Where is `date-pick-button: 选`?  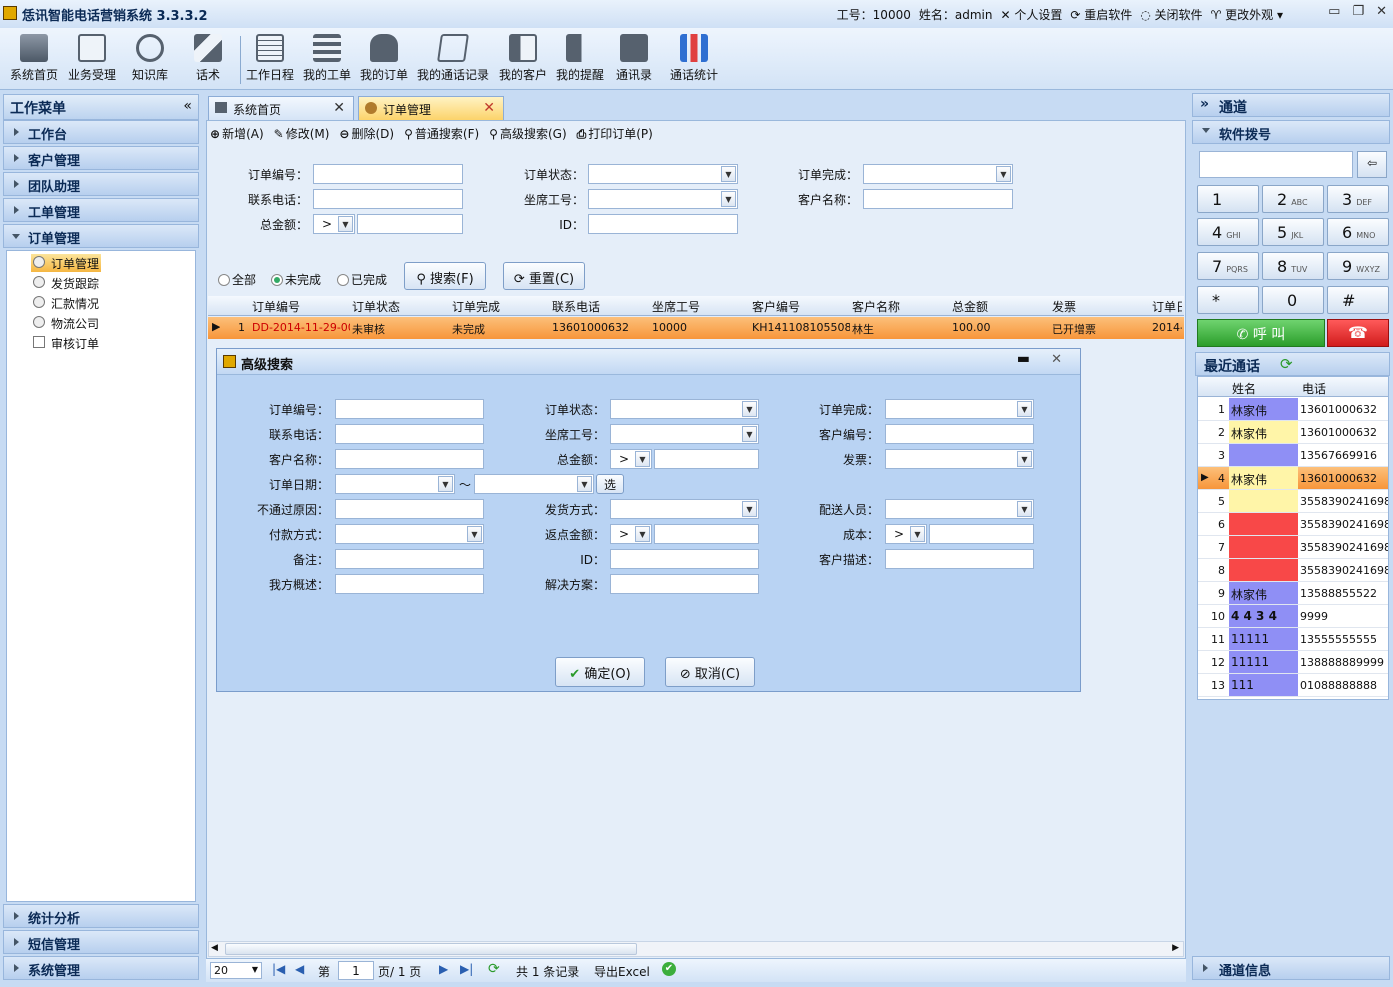 date-pick-button: 选 is located at coordinates (610, 484).